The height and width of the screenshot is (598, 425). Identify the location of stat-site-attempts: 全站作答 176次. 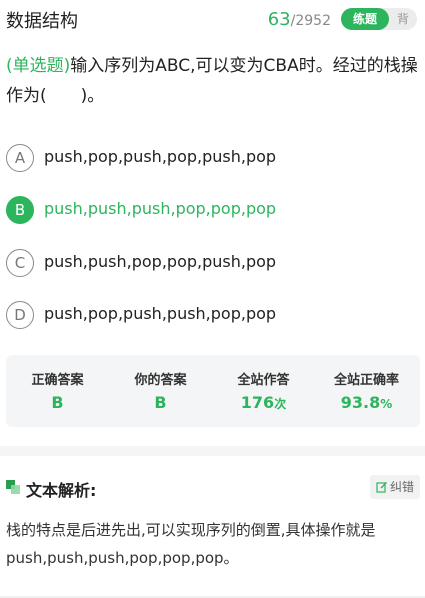
(263, 391).